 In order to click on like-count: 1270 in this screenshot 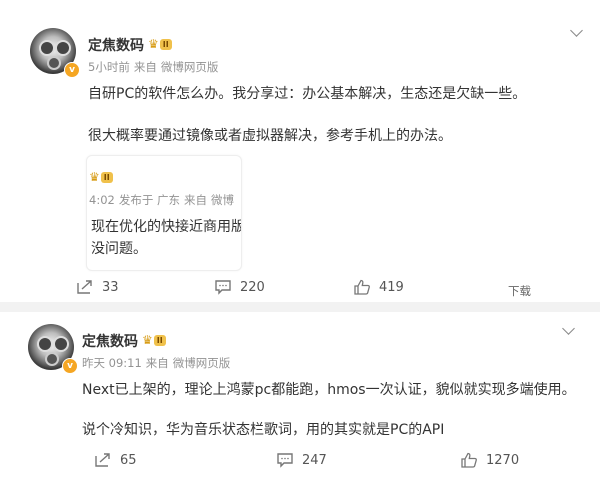, I will do `click(503, 460)`.